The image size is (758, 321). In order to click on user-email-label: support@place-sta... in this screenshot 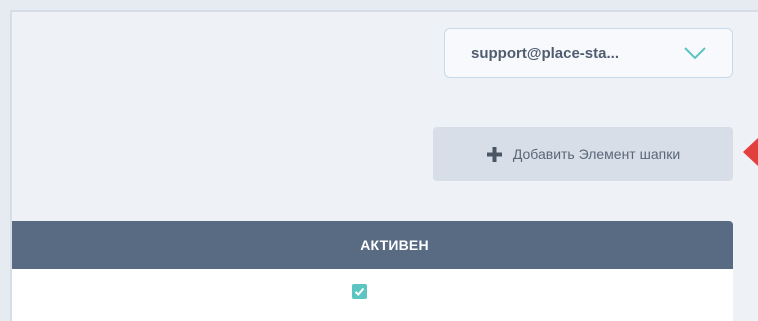, I will do `click(545, 53)`.